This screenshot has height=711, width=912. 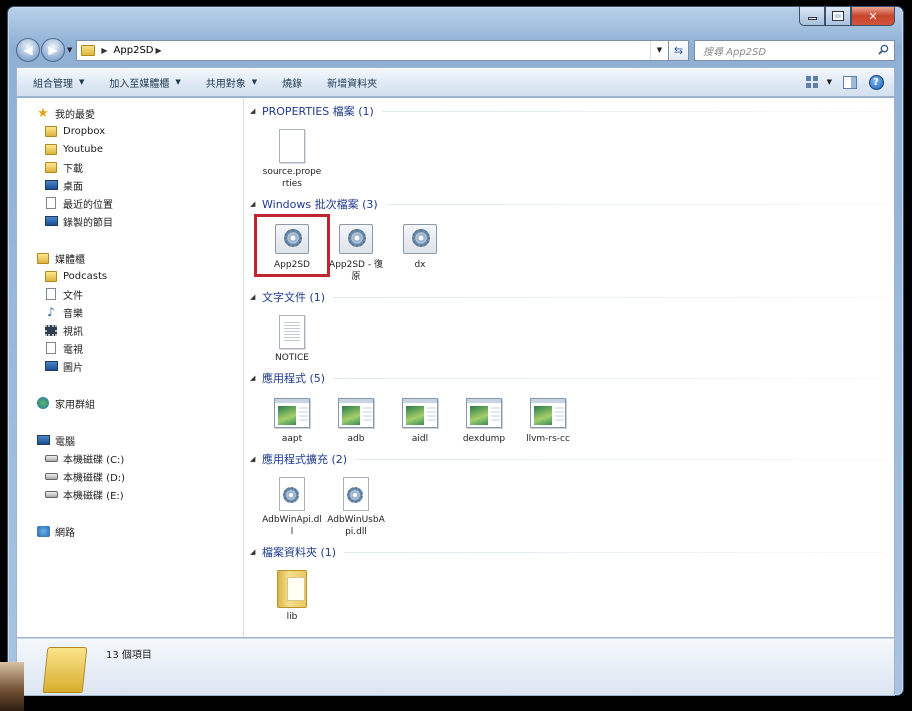 What do you see at coordinates (130, 149) in the screenshot?
I see `sidebar-item-youtube: Youtube` at bounding box center [130, 149].